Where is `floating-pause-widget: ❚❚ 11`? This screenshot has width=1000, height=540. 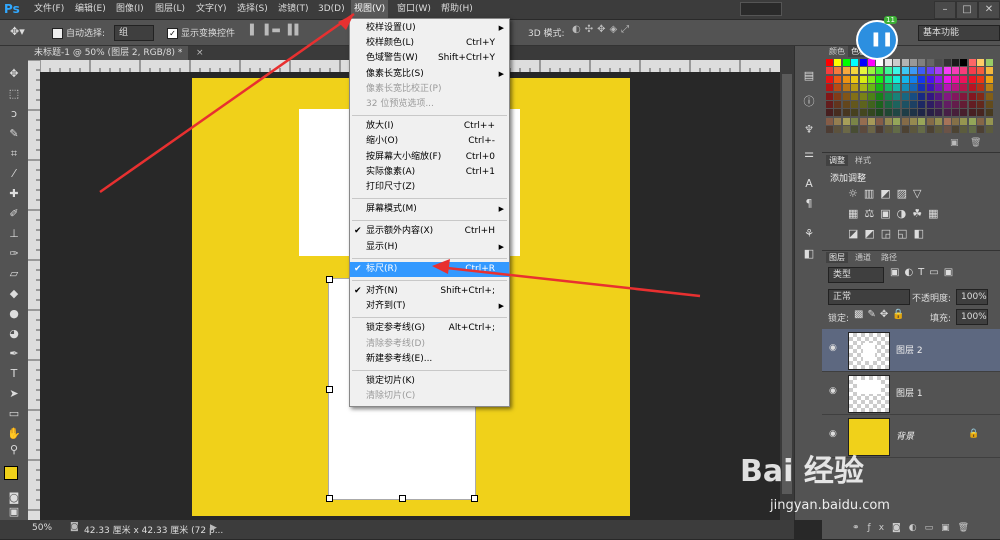
floating-pause-widget: ❚❚ 11 is located at coordinates (877, 38).